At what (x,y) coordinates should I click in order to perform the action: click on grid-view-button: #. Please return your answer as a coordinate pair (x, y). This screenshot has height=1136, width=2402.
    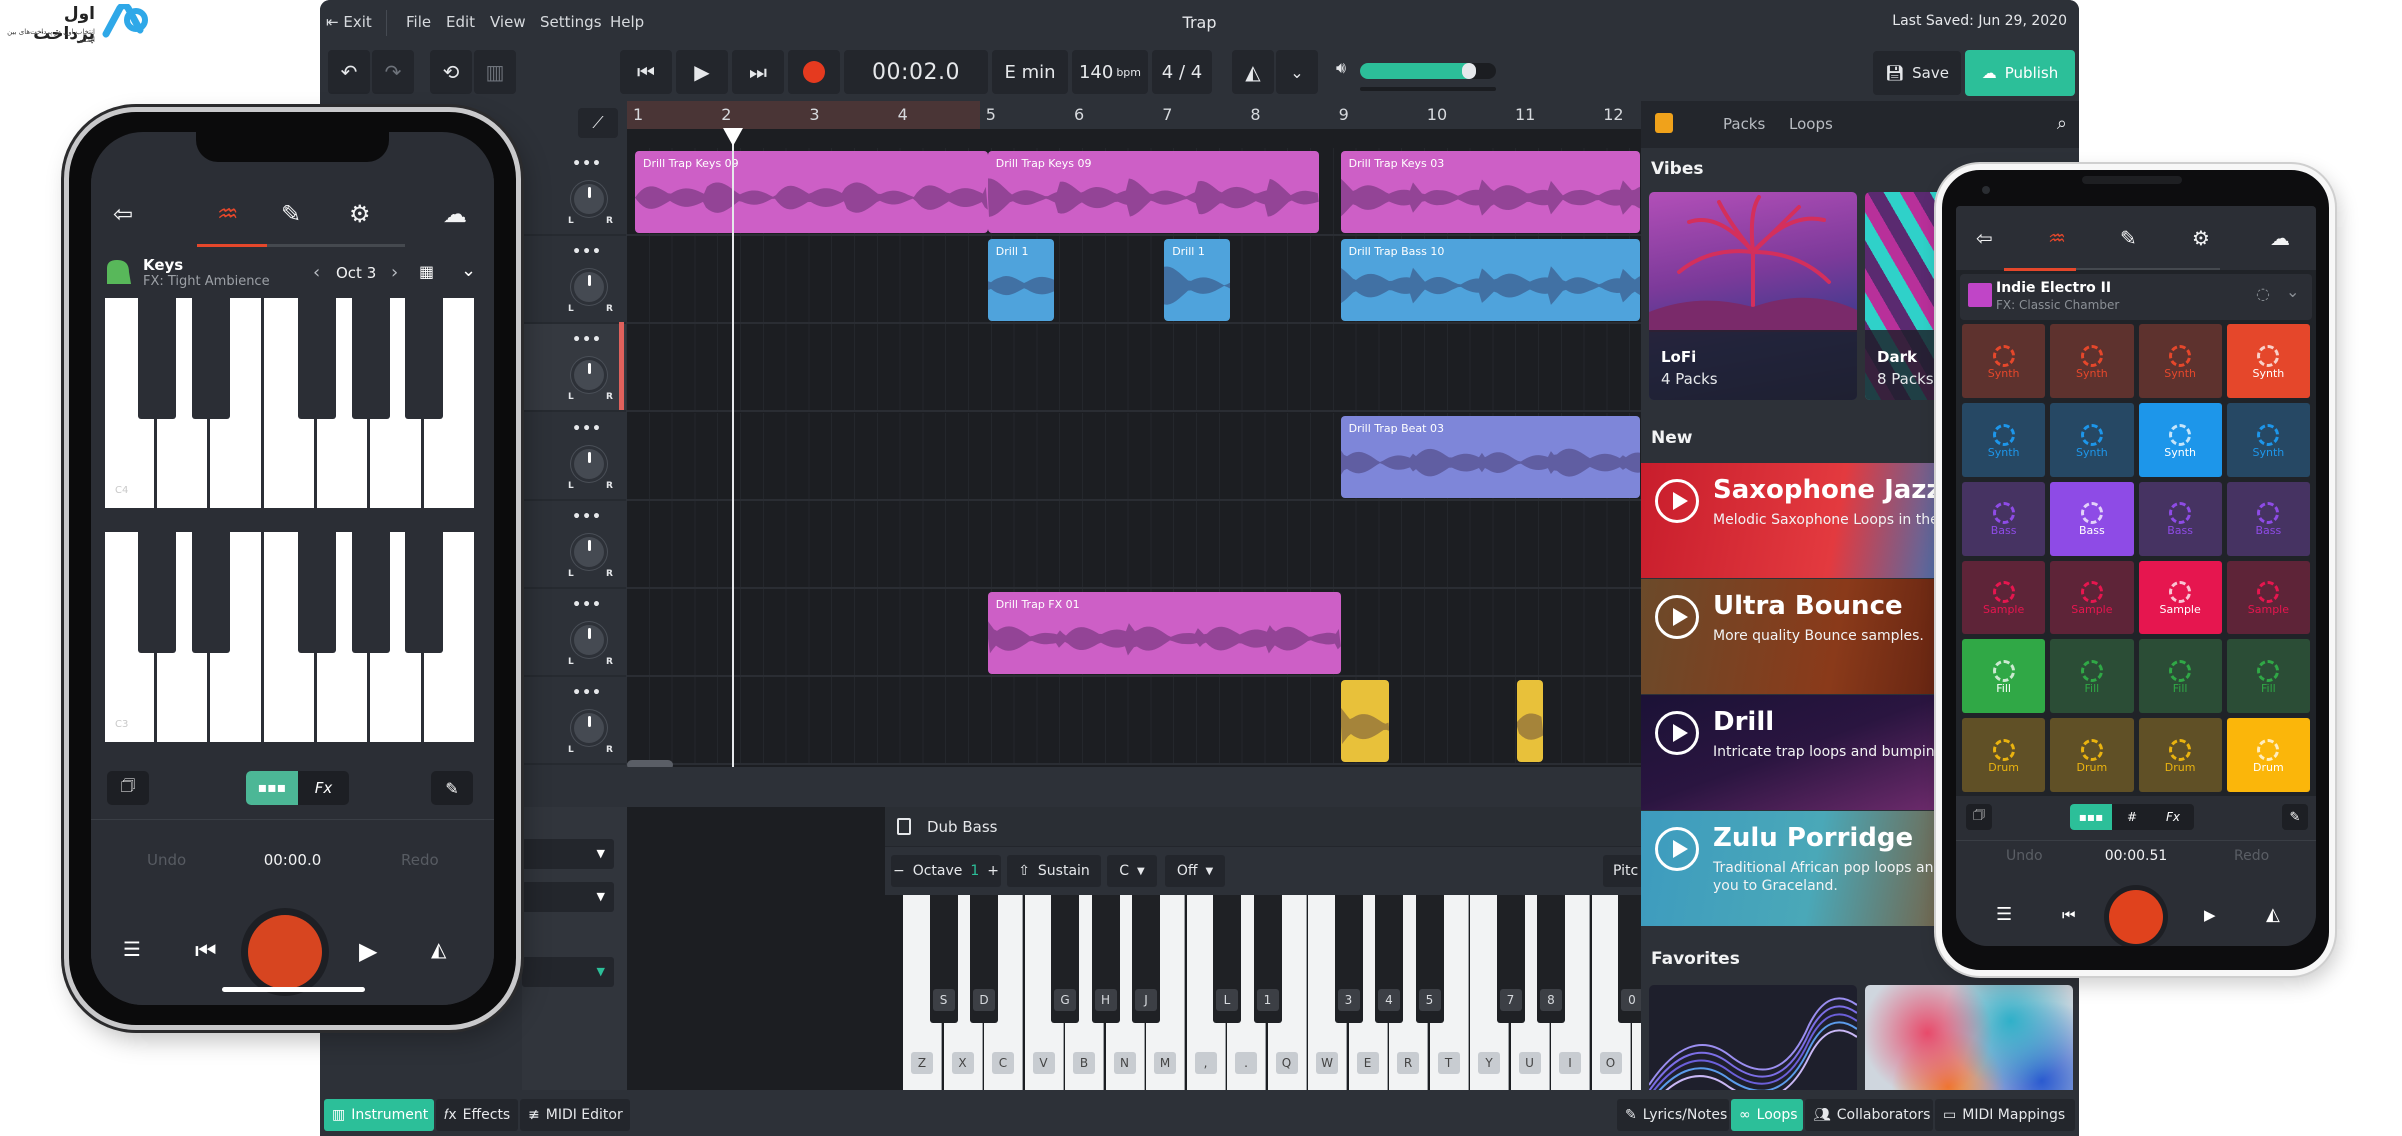
    Looking at the image, I should click on (2132, 817).